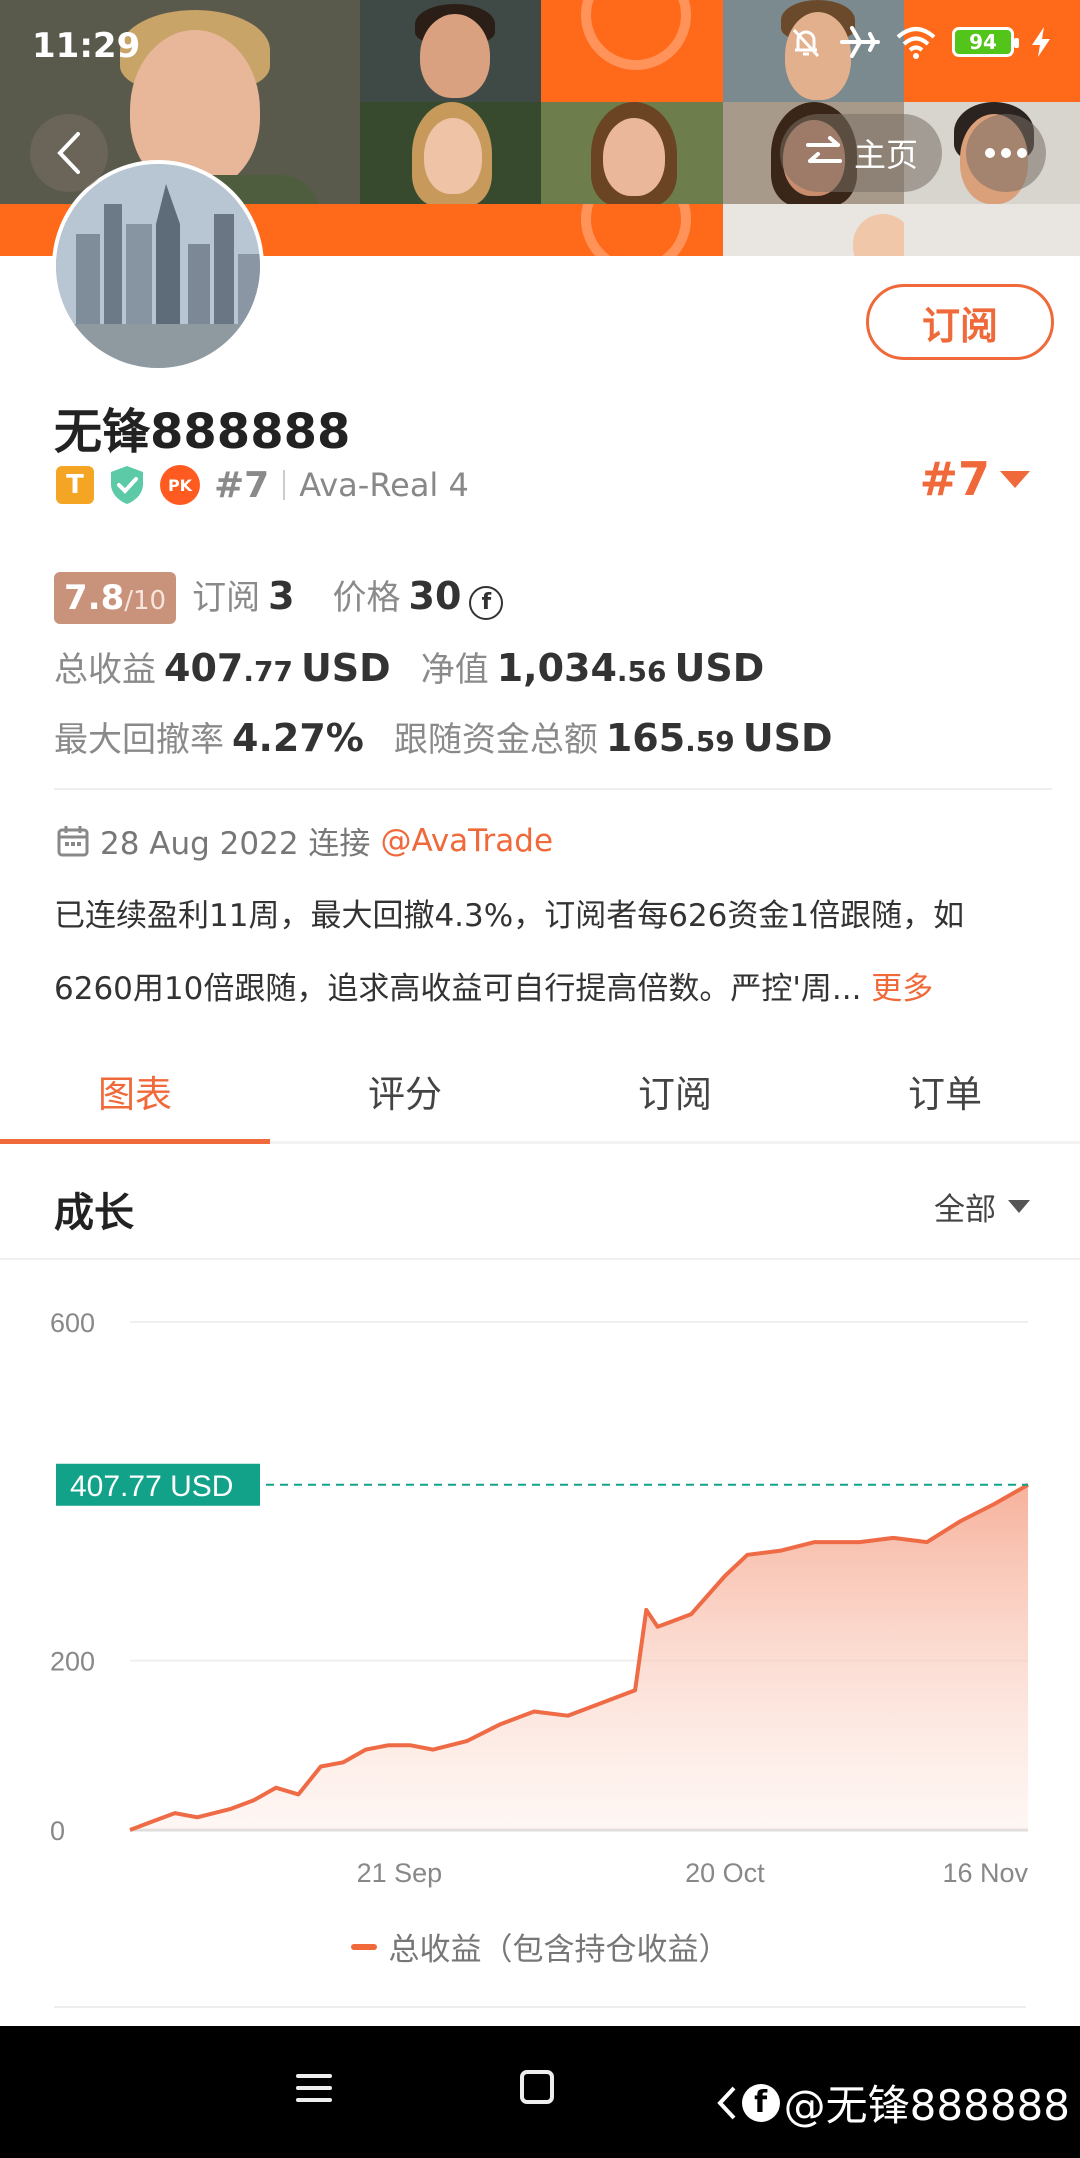  I want to click on stats-row-1: 7.8/10 订阅 3 价格 30 f, so click(279, 597).